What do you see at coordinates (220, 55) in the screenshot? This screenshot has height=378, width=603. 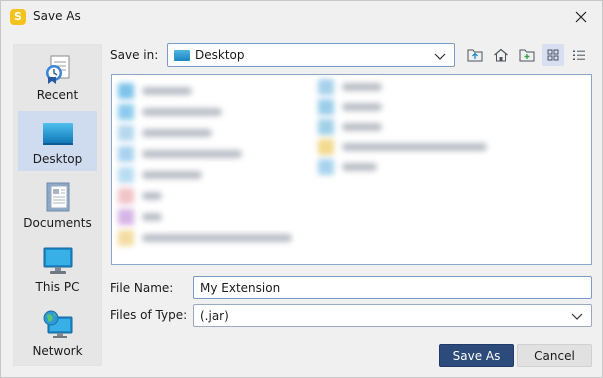 I see `save-in-value: Desktop` at bounding box center [220, 55].